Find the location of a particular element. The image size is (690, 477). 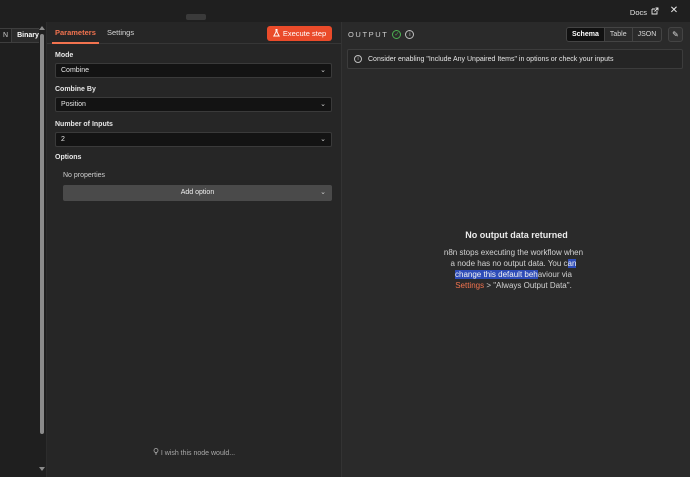

docs-link: Docs is located at coordinates (644, 12).